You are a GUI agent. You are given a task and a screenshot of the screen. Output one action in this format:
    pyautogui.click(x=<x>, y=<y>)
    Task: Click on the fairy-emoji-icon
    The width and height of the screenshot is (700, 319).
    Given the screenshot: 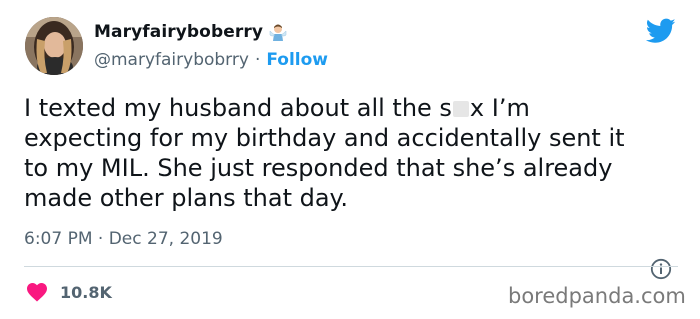 What is the action you would take?
    pyautogui.click(x=278, y=32)
    